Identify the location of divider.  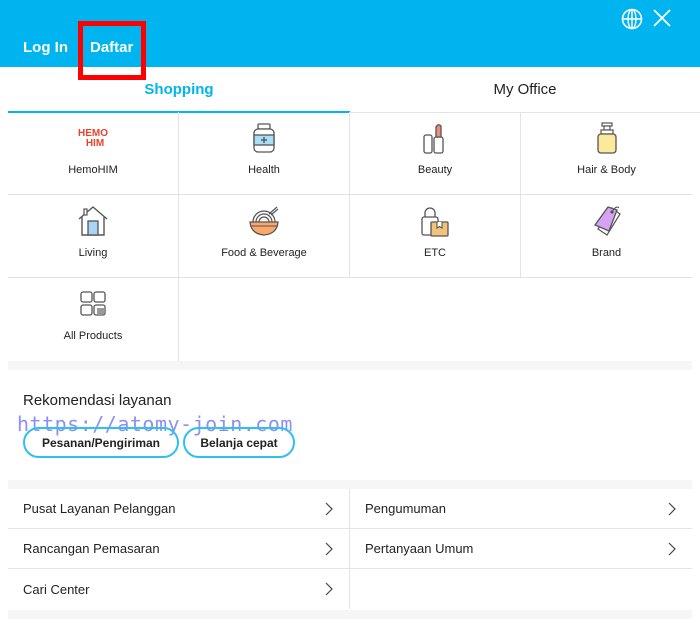
(78, 47).